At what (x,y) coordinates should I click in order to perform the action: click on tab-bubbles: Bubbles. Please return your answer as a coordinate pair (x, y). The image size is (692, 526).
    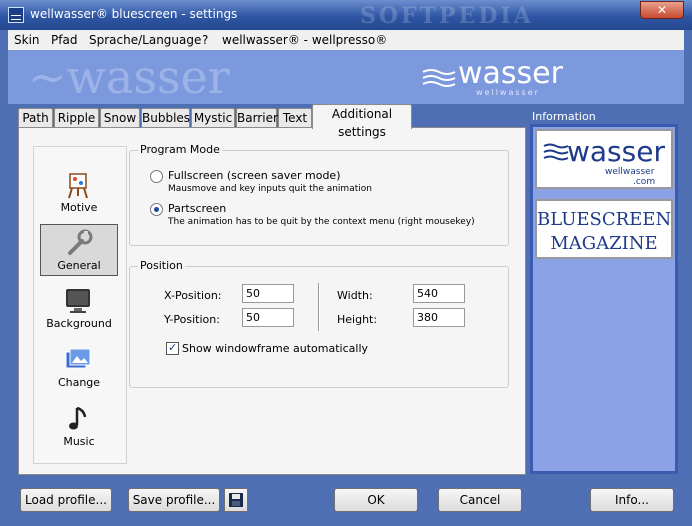
    Looking at the image, I should click on (165, 118).